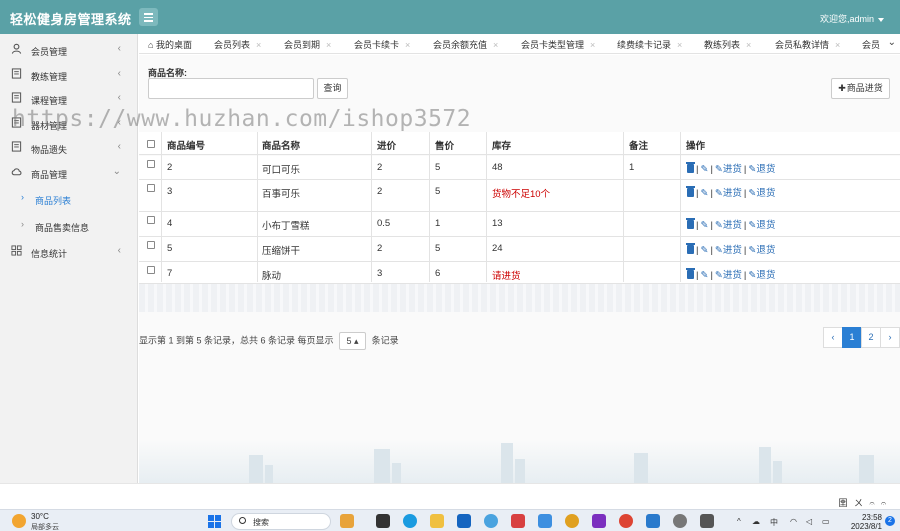  What do you see at coordinates (69, 226) in the screenshot?
I see `sidebar-item-product-sales: › 商品售卖信息` at bounding box center [69, 226].